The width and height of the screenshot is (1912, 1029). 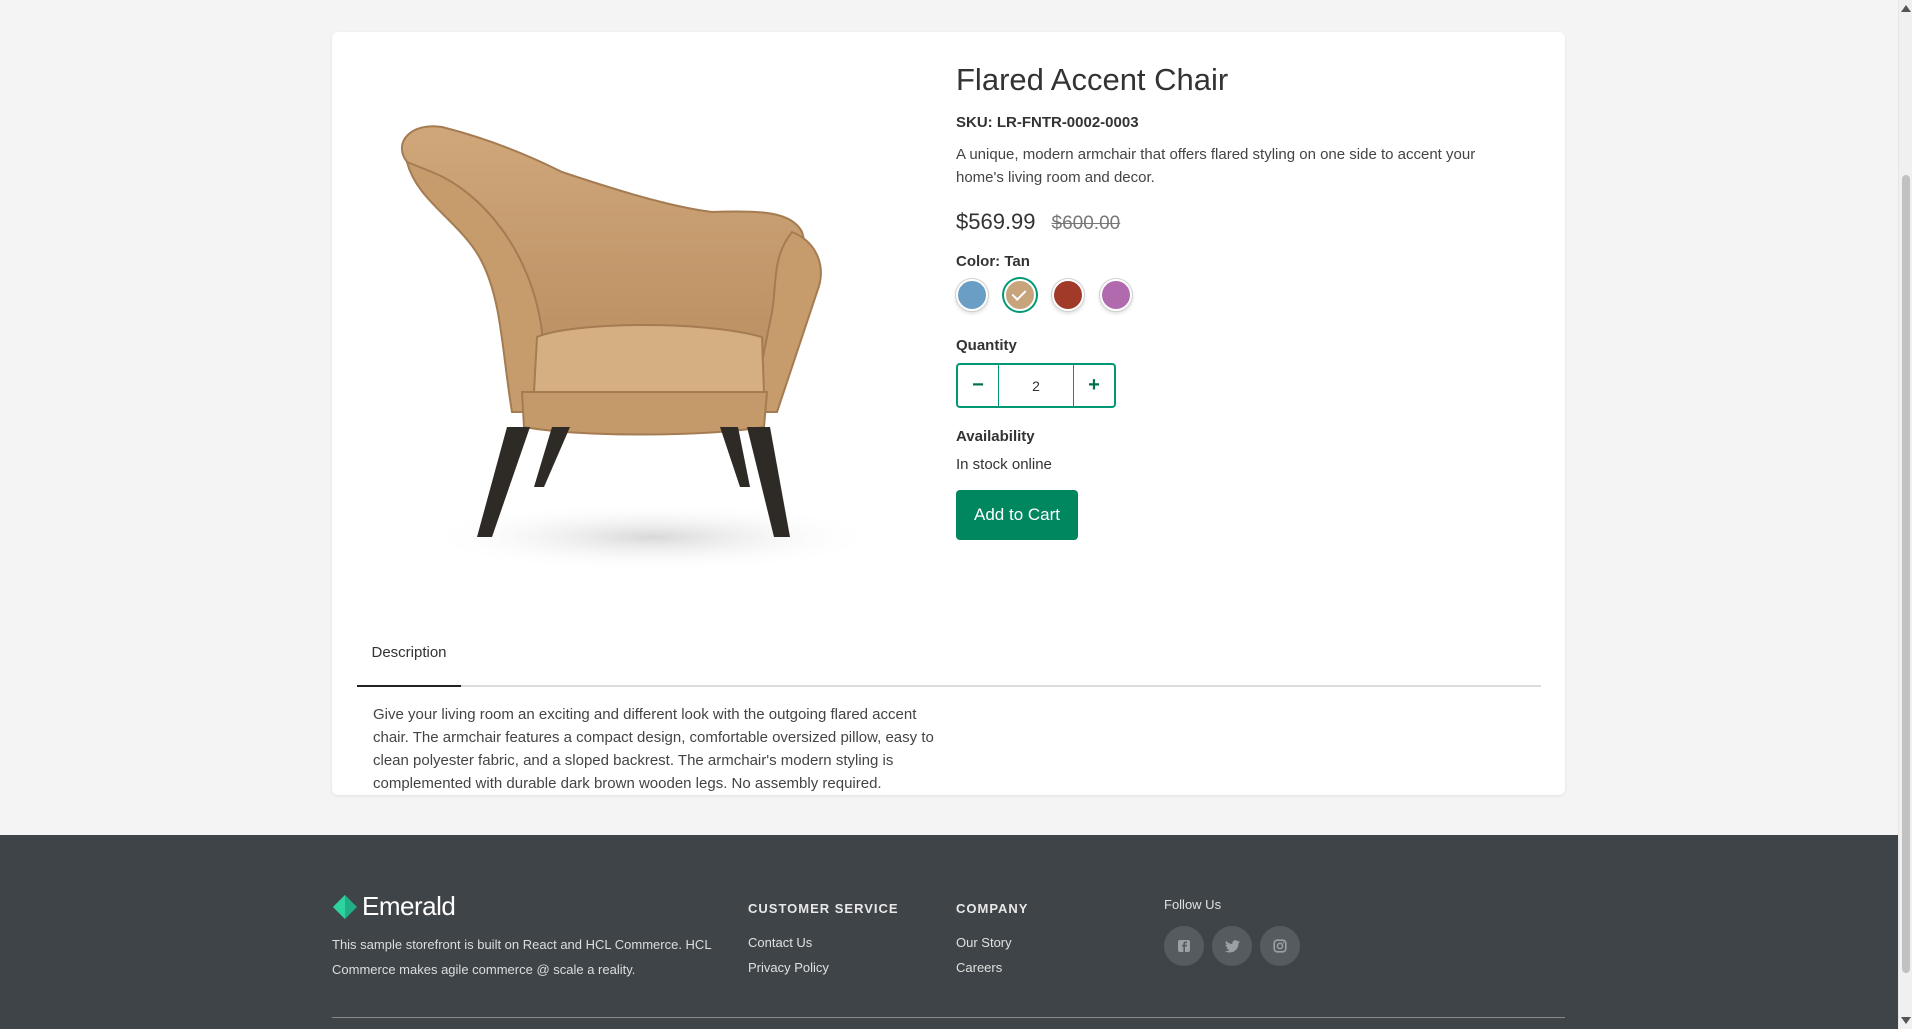 I want to click on follow-us-label: Follow Us, so click(x=1193, y=904).